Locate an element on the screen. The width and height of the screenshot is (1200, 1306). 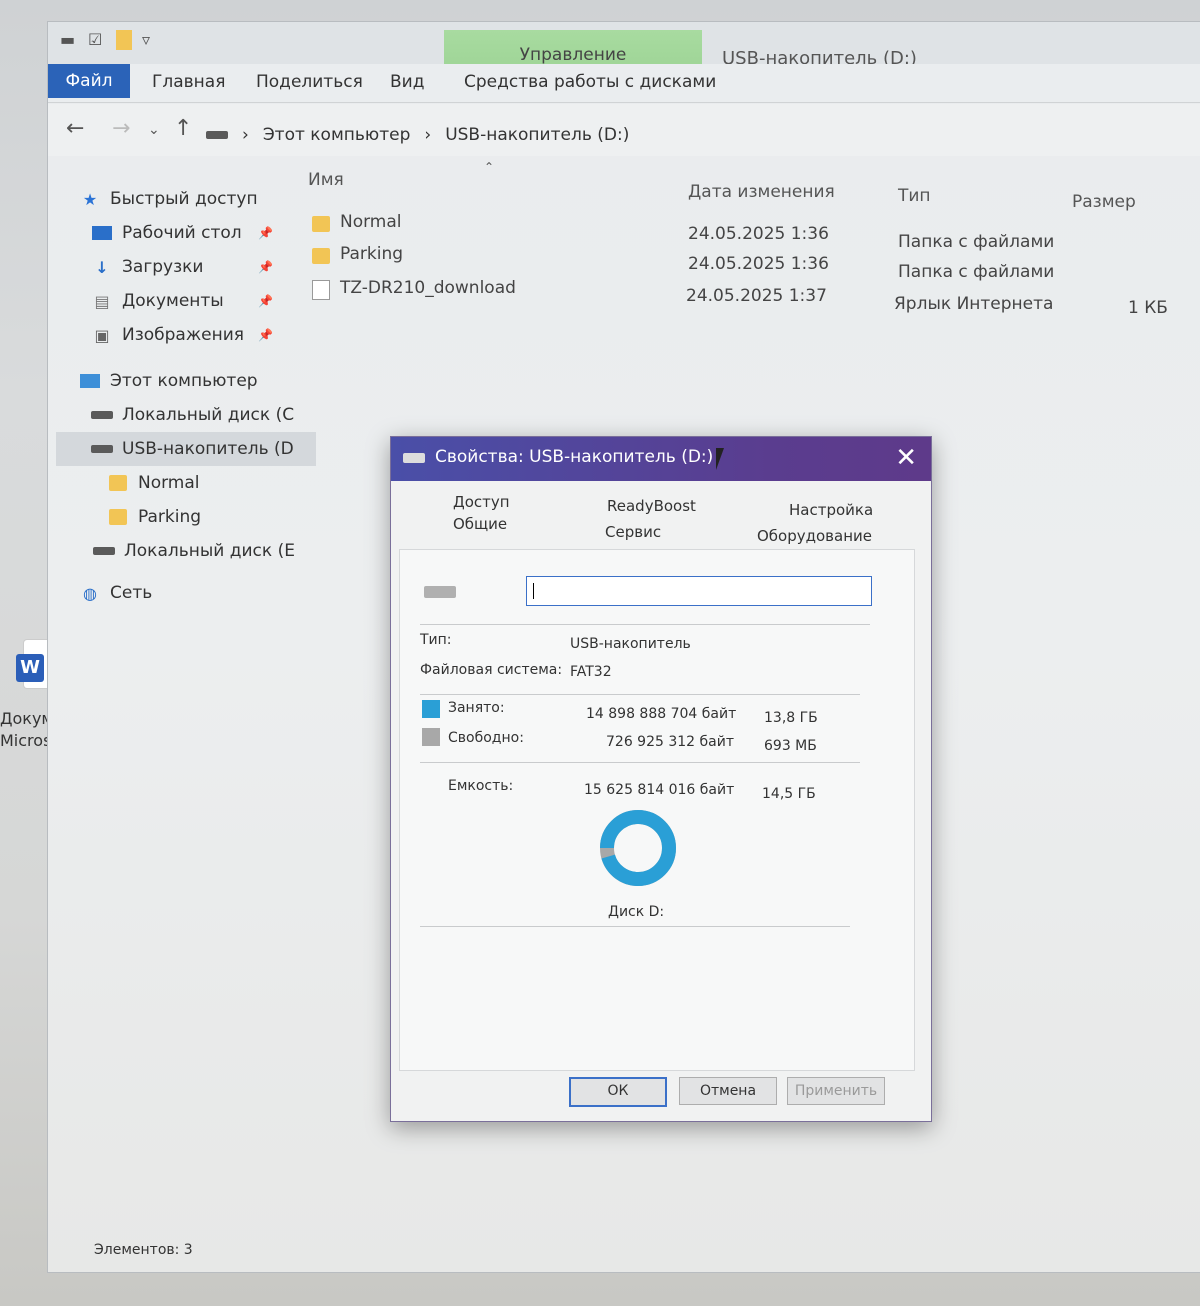
capacity-label: Емкость: is located at coordinates (481, 786).